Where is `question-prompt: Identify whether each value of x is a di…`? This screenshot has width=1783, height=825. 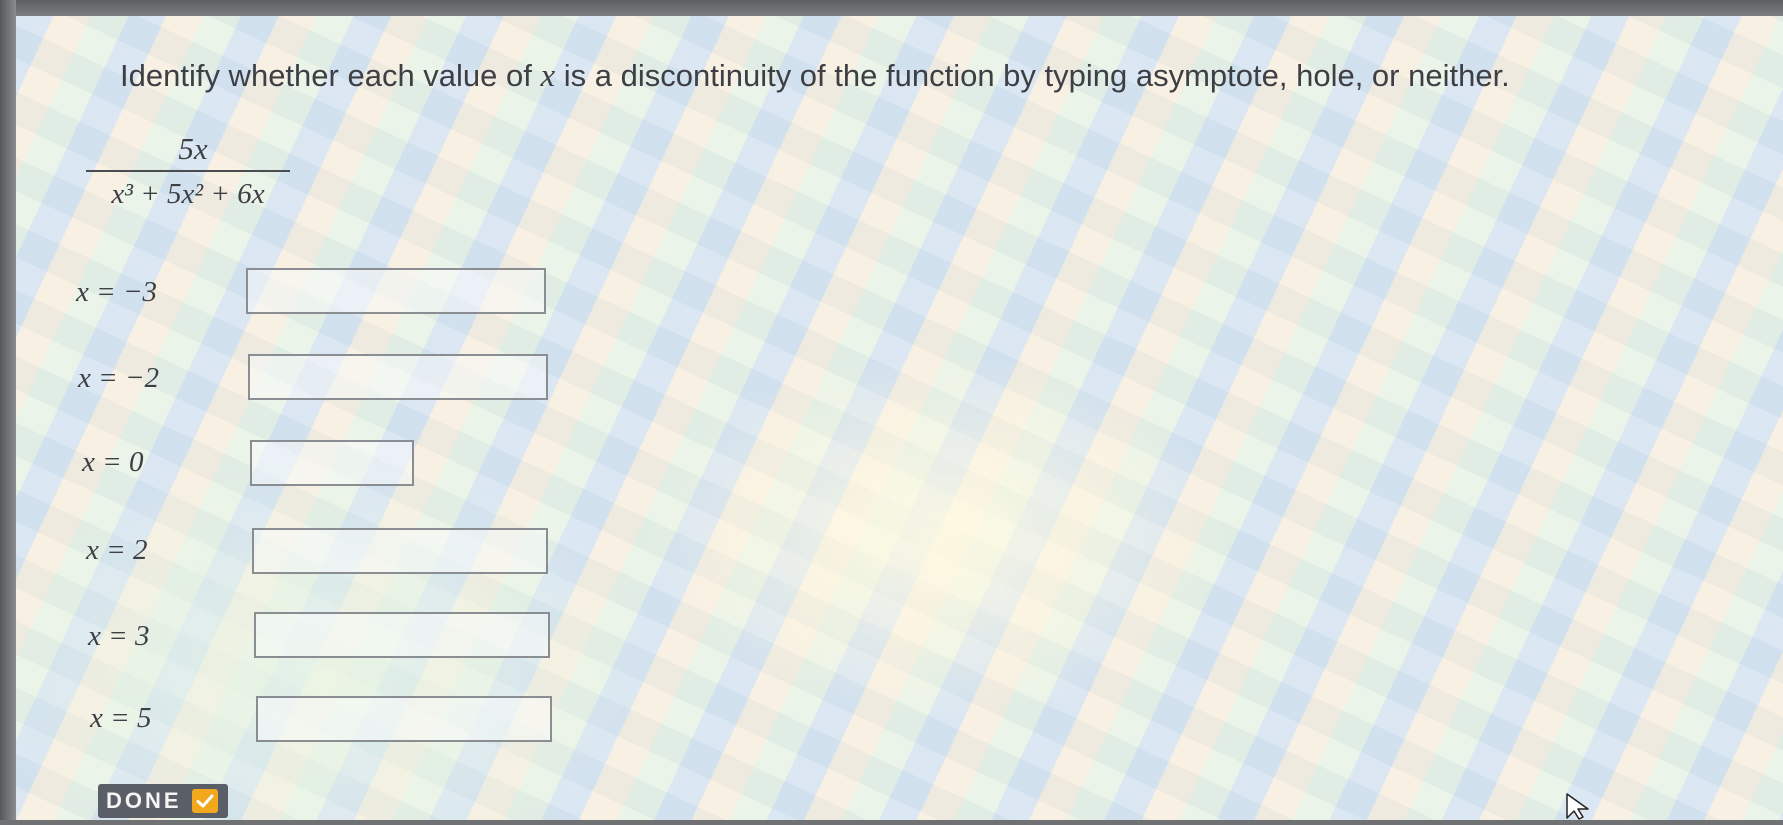
question-prompt: Identify whether each value of x is a di… is located at coordinates (815, 76).